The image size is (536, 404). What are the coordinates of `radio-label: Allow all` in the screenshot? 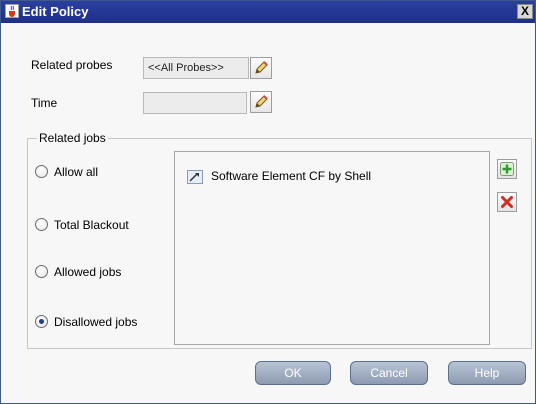 It's located at (76, 172).